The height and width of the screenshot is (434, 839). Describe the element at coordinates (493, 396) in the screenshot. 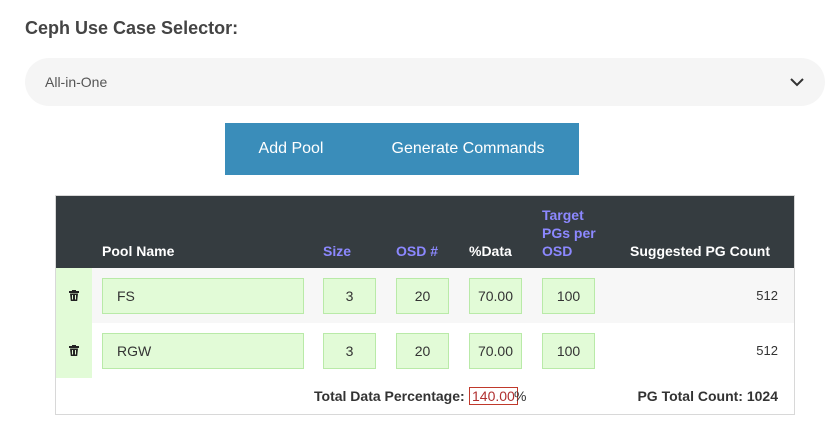

I see `total-data-percentage-value: 140.00` at that location.